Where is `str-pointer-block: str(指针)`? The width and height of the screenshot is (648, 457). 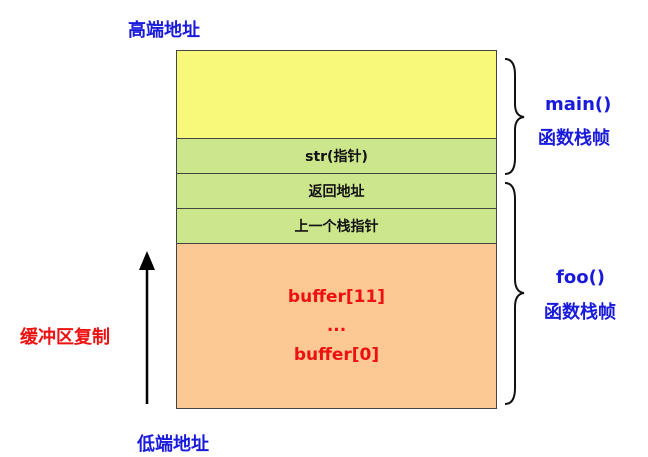 str-pointer-block: str(指针) is located at coordinates (336, 156).